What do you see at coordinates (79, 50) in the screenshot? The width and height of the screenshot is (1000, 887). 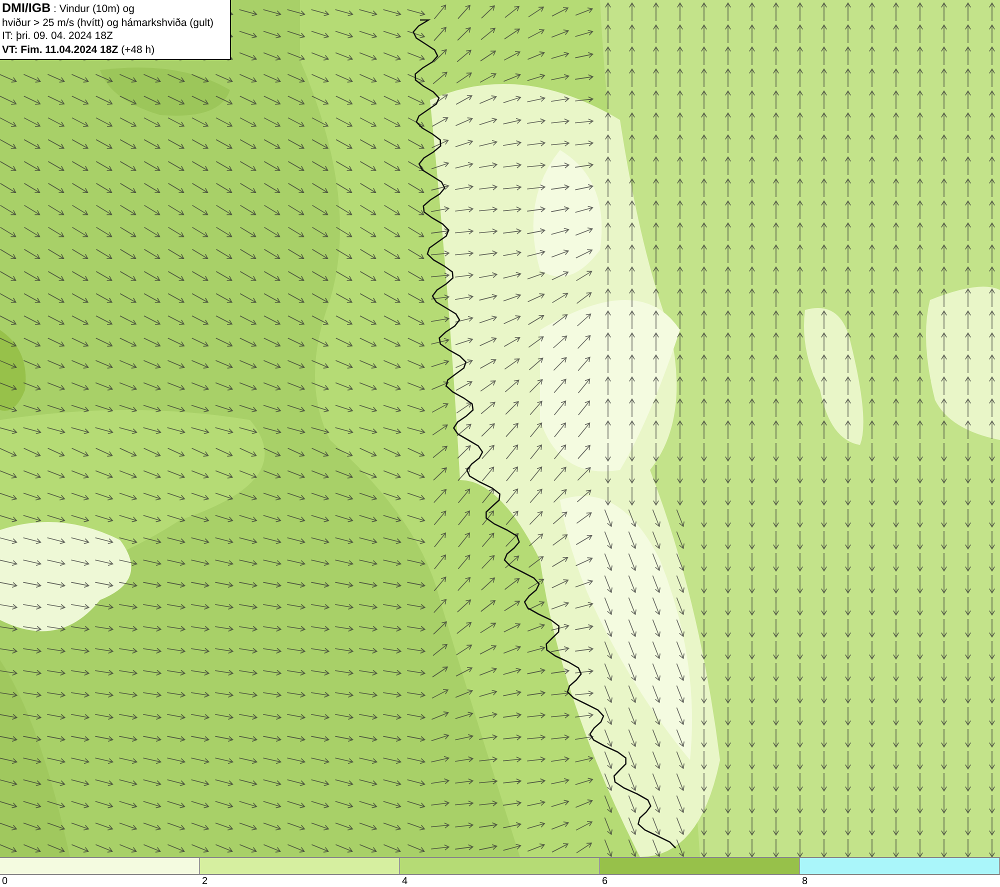 I see `map-title-line: VT: Fim. 11.04.2024 18Z (+48 h)` at bounding box center [79, 50].